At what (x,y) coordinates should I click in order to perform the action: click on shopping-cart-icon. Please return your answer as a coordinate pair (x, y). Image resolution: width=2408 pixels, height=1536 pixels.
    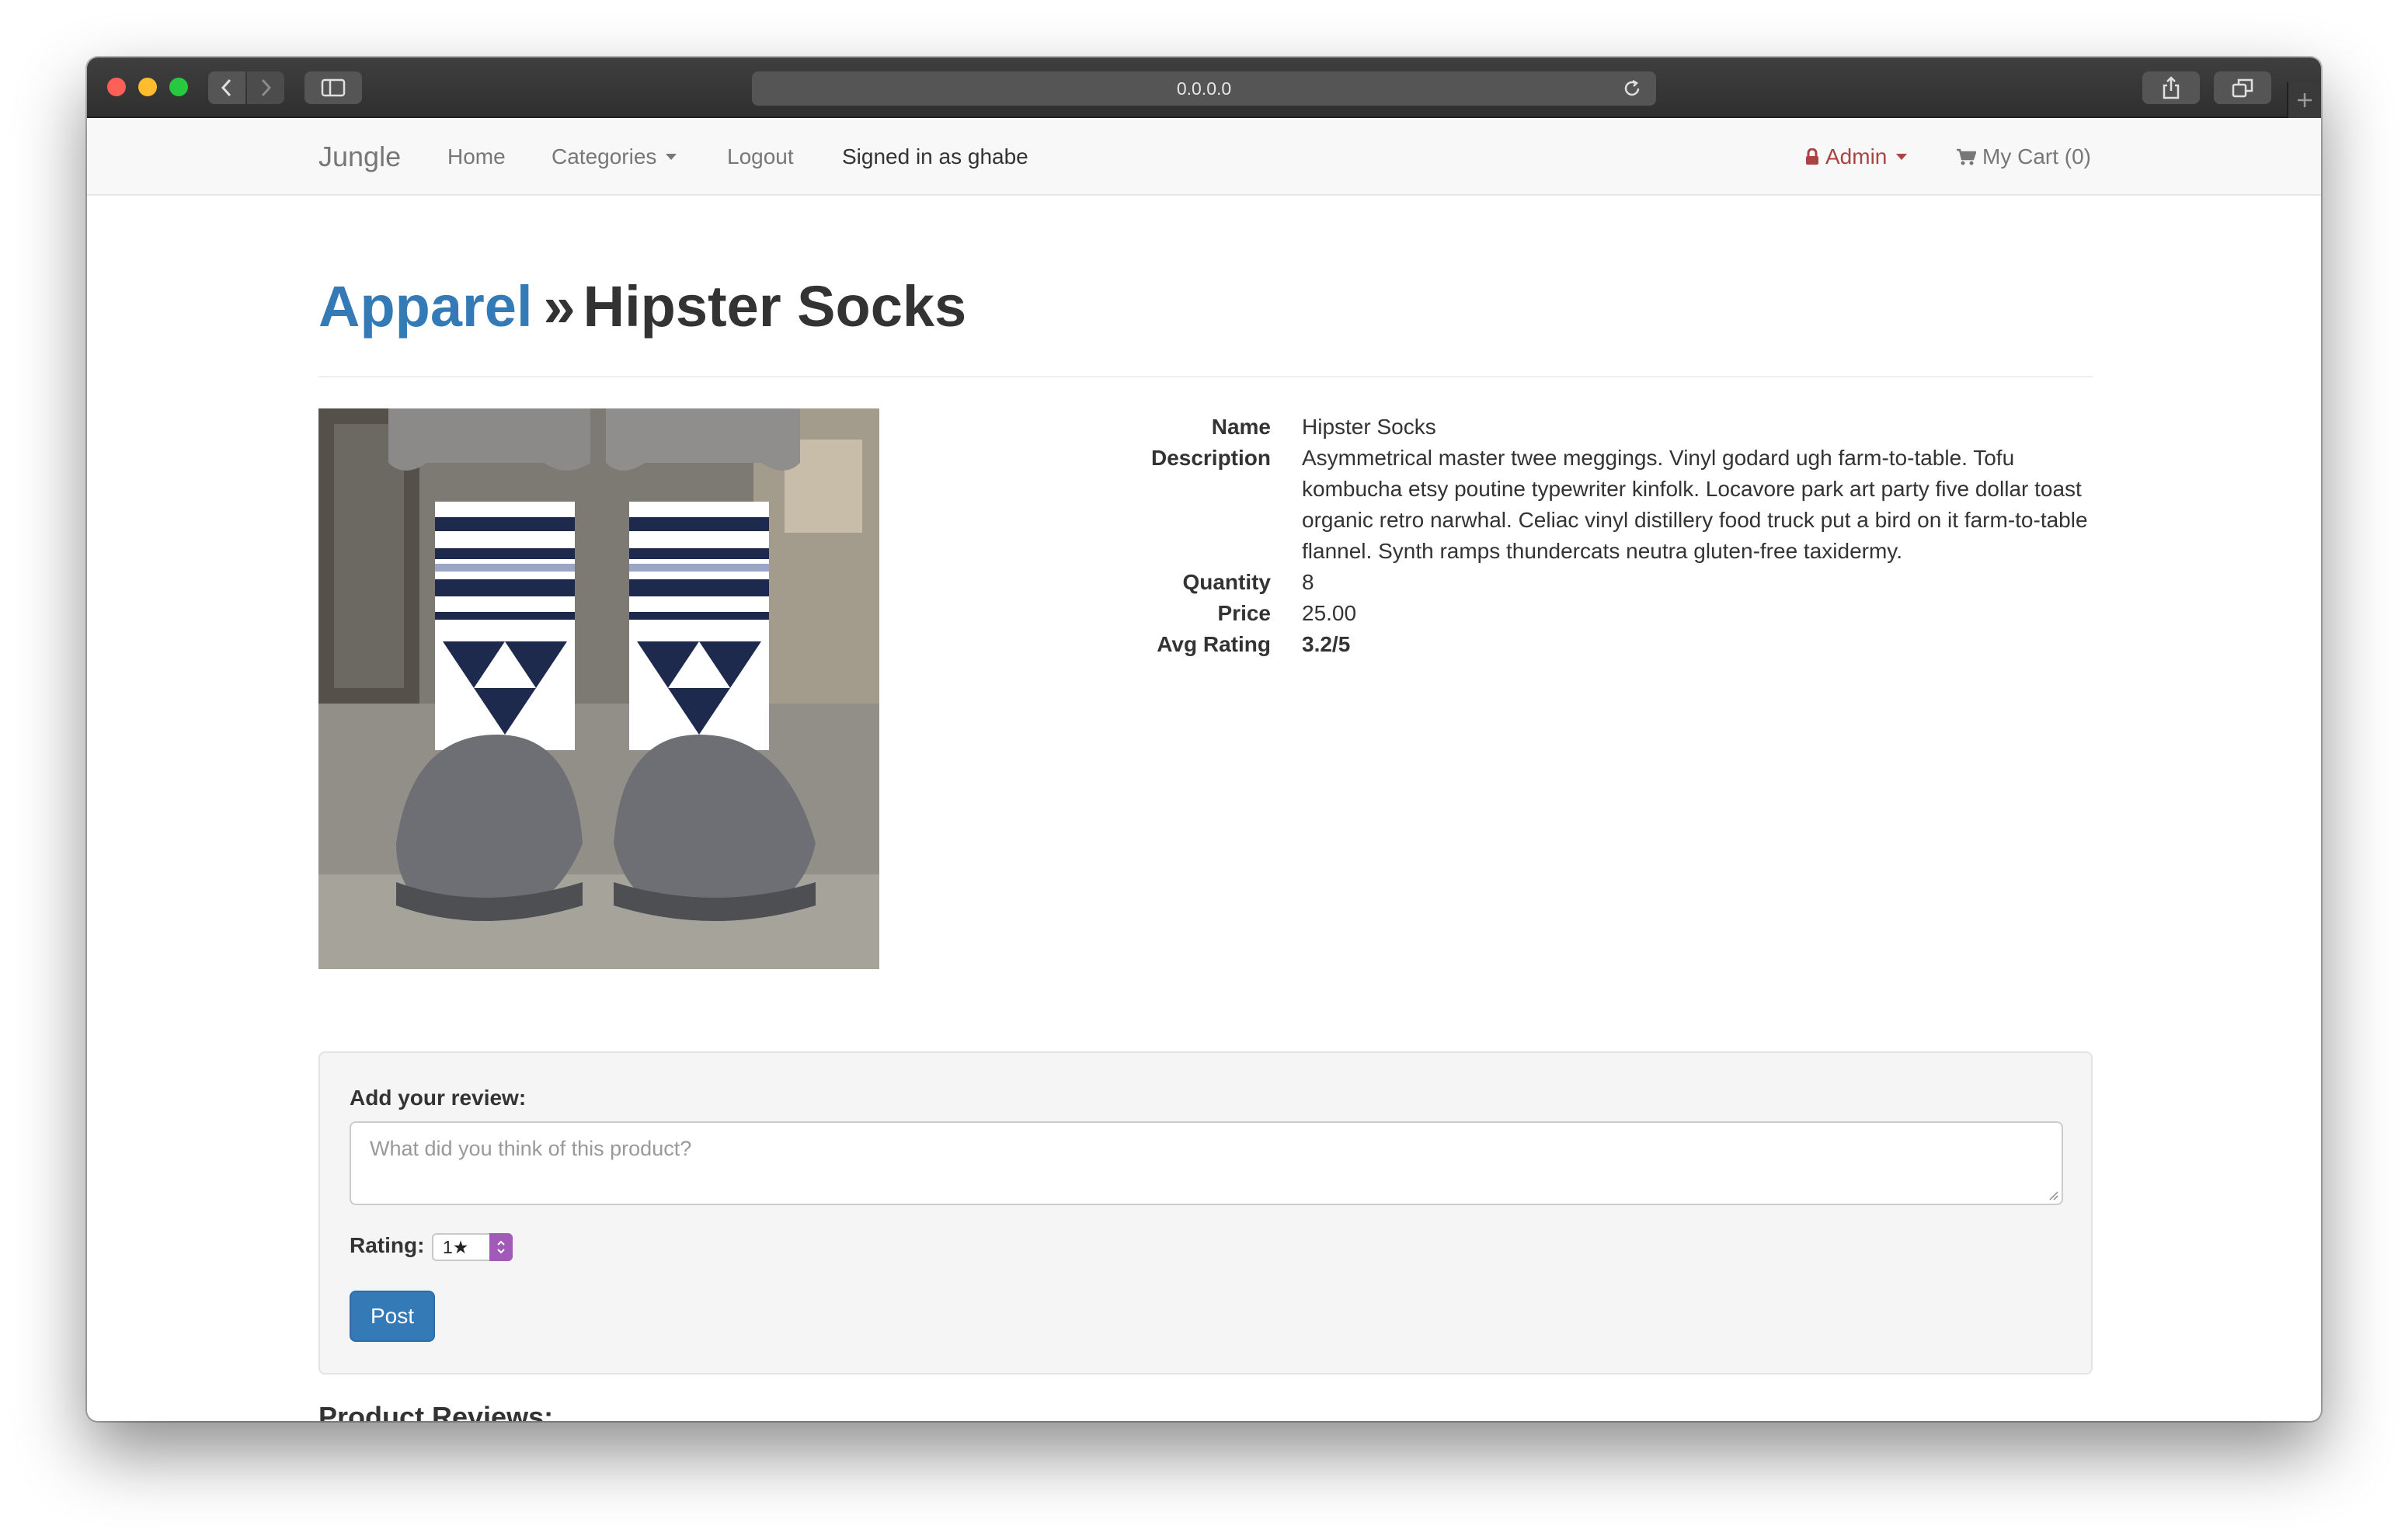
    Looking at the image, I should click on (1966, 156).